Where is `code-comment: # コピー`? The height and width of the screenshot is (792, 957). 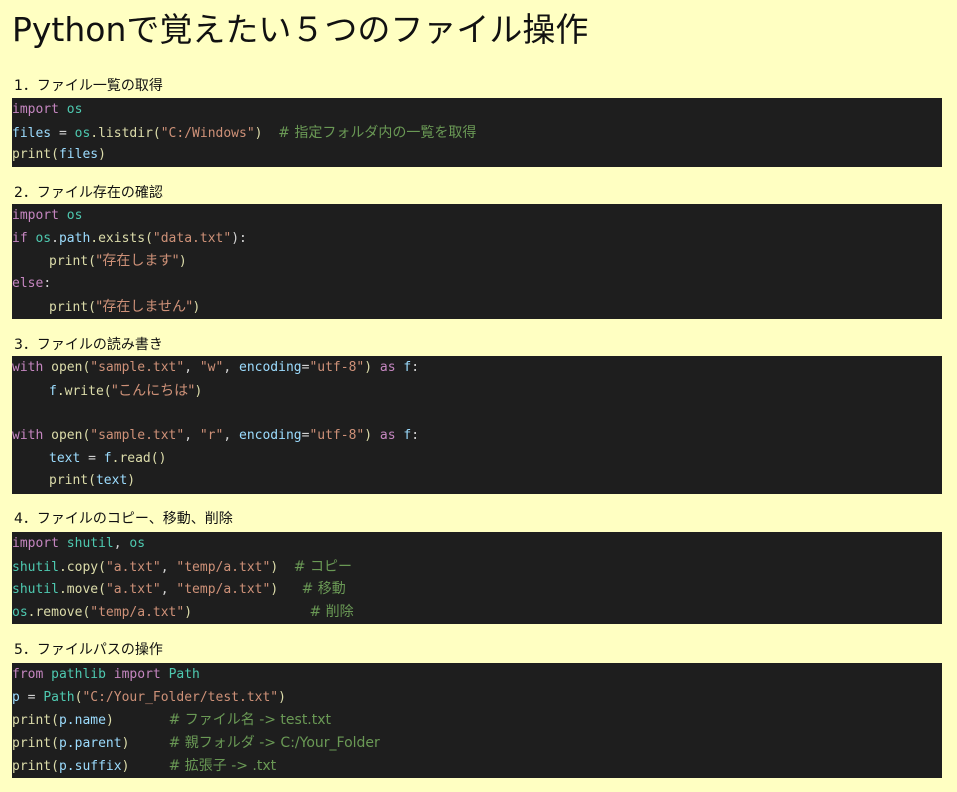 code-comment: # コピー is located at coordinates (322, 566).